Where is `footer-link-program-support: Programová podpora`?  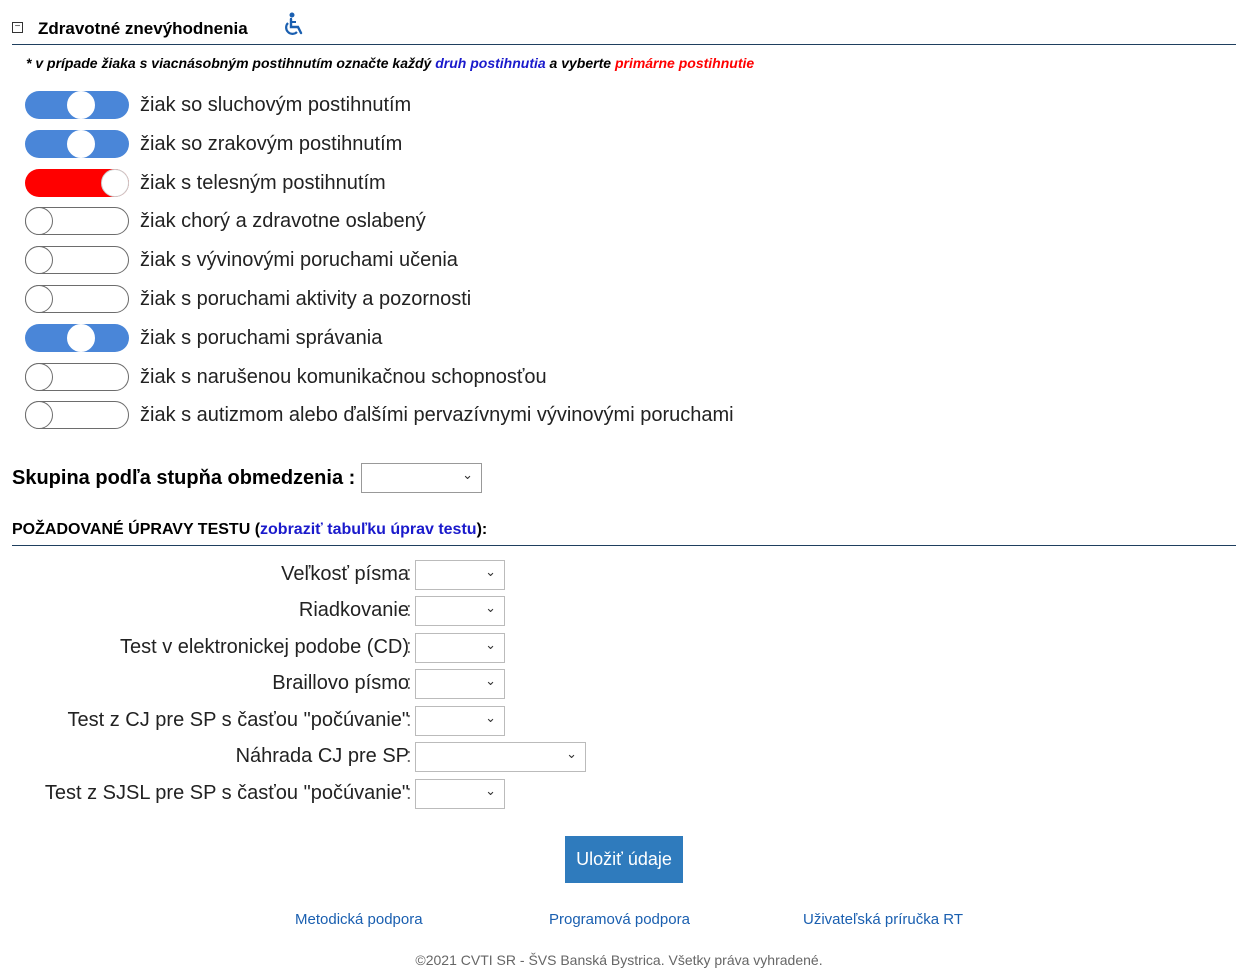
footer-link-program-support: Programová podpora is located at coordinates (619, 919).